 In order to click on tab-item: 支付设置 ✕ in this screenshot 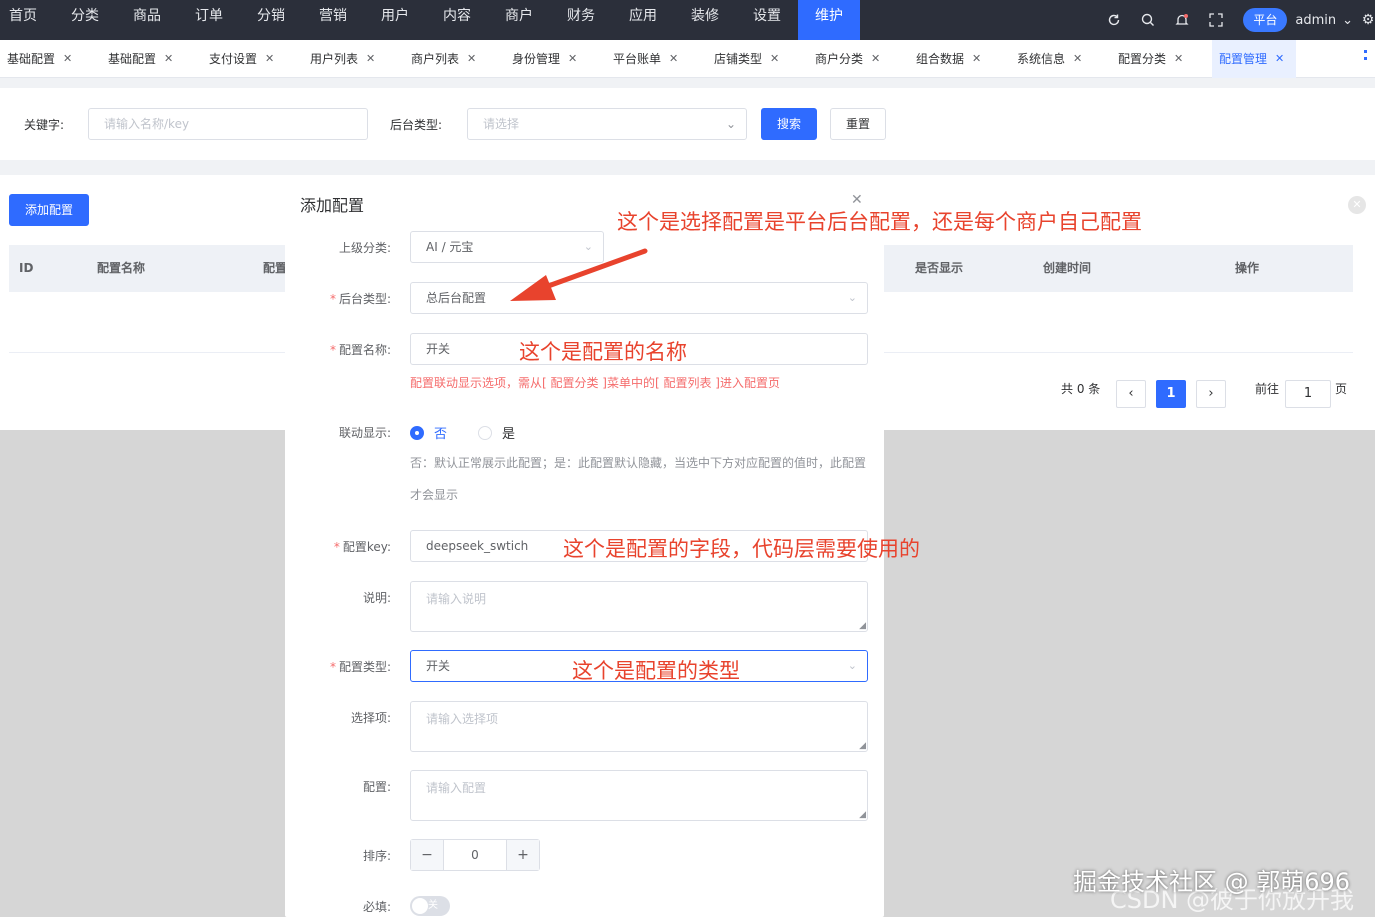, I will do `click(252, 59)`.